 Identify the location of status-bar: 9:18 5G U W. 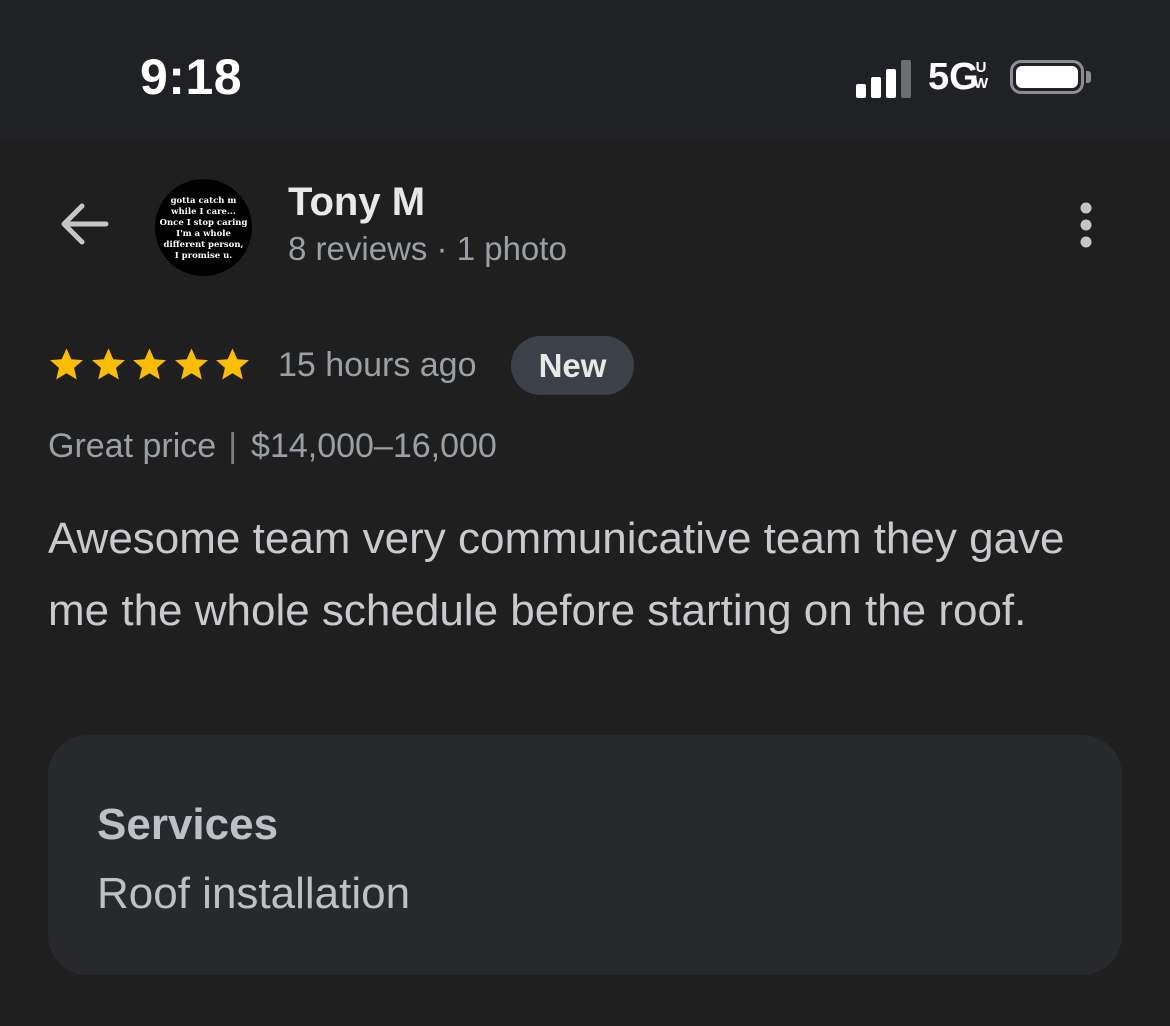
(585, 70).